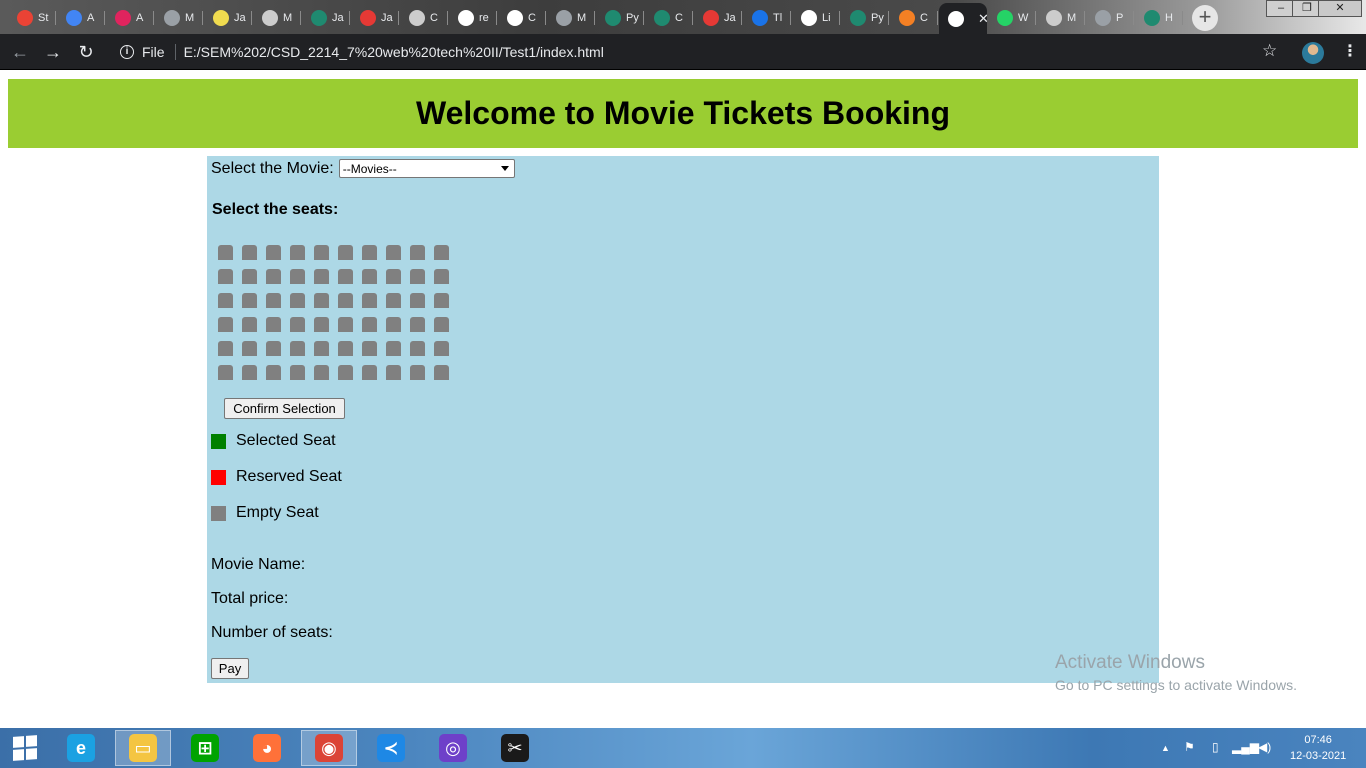  I want to click on browser-tab: Tl, so click(767, 18).